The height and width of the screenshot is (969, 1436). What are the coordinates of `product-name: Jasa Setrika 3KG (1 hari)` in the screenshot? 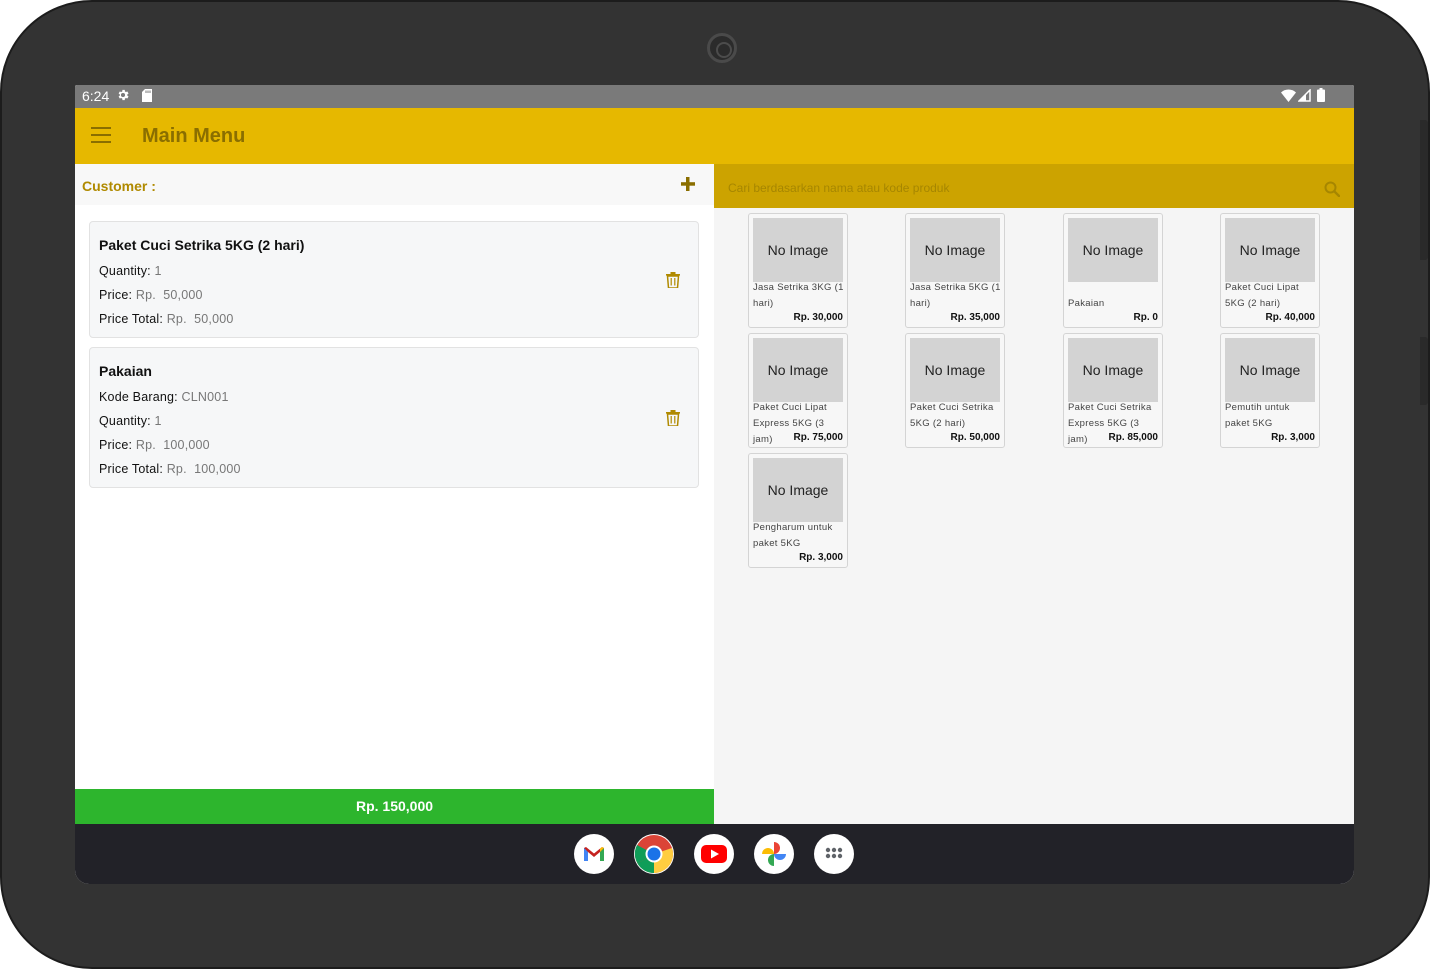 It's located at (798, 295).